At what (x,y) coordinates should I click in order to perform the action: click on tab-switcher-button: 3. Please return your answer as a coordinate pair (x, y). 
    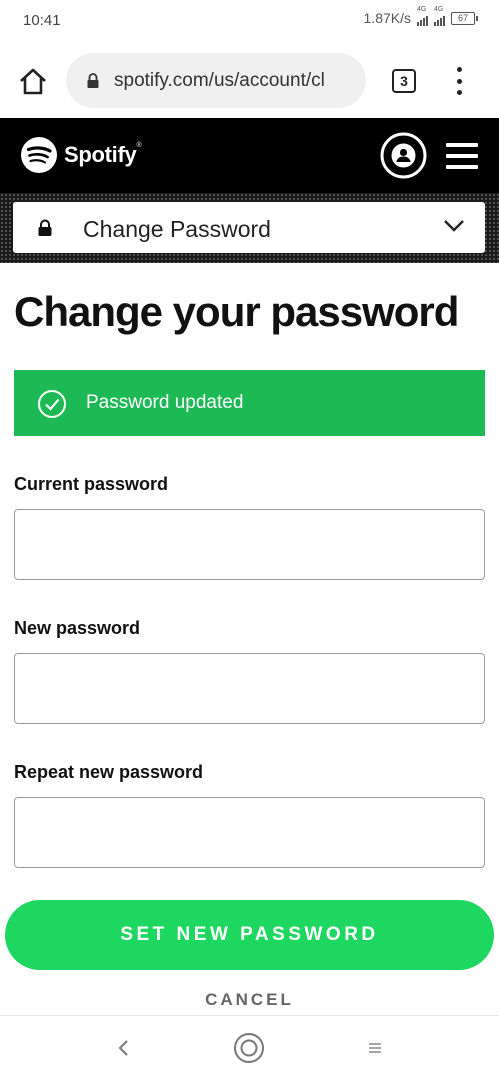
    Looking at the image, I should click on (404, 81).